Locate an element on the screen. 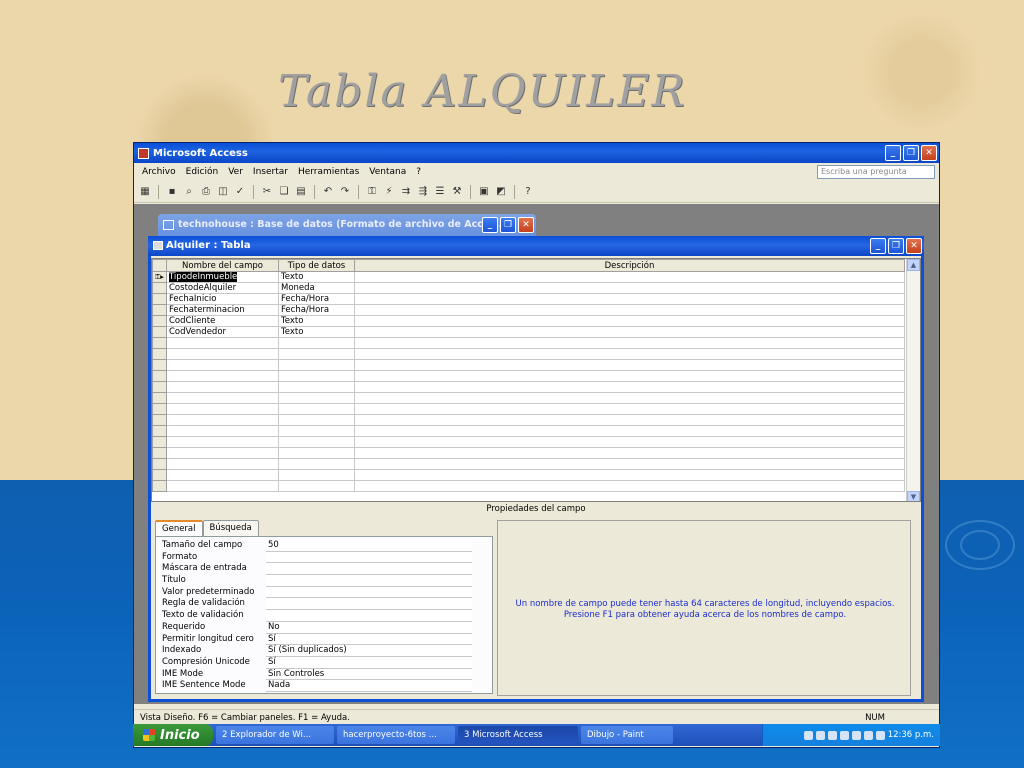  table-row: CostodeAlquiler Moneda is located at coordinates (528, 288).